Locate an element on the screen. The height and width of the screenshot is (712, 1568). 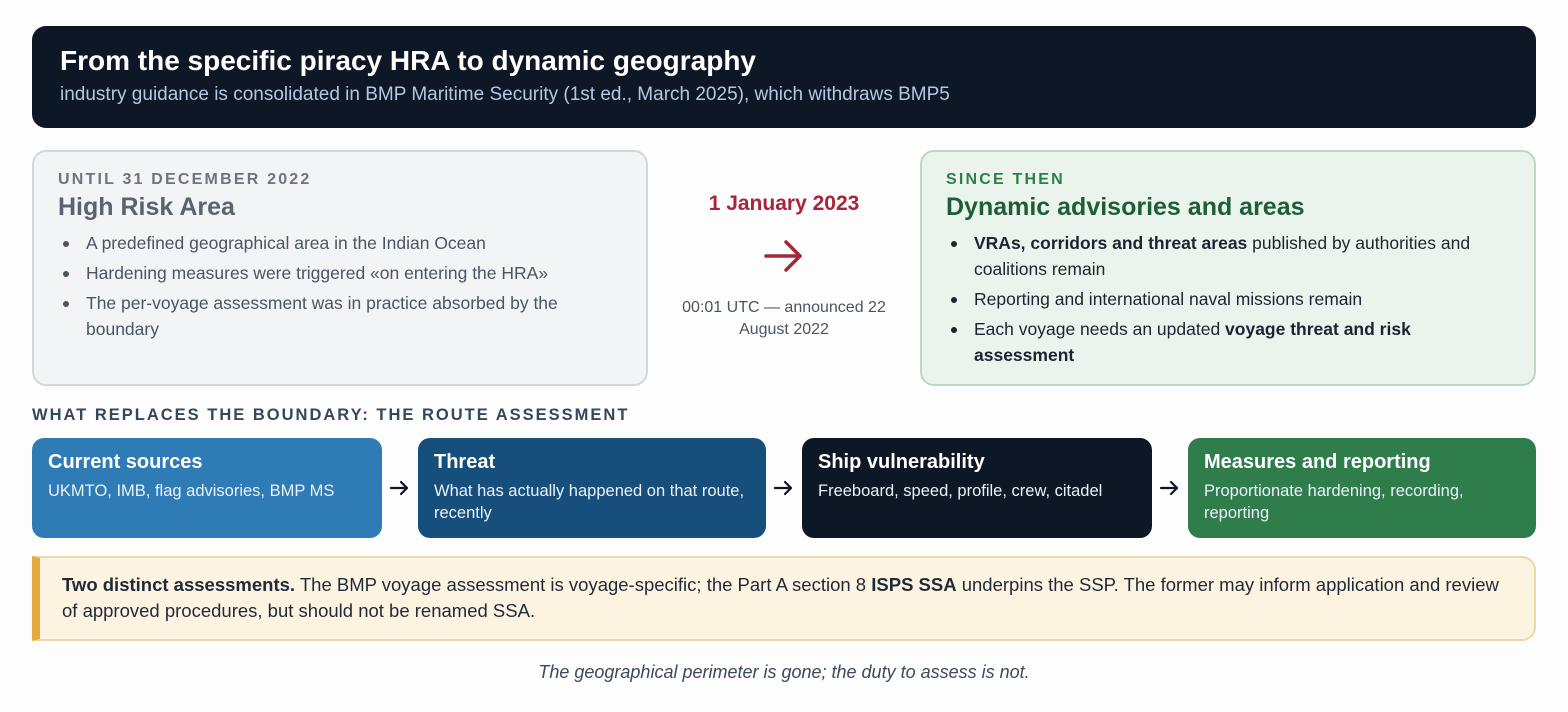
callout-lead: Two distinct assessments. is located at coordinates (179, 584).